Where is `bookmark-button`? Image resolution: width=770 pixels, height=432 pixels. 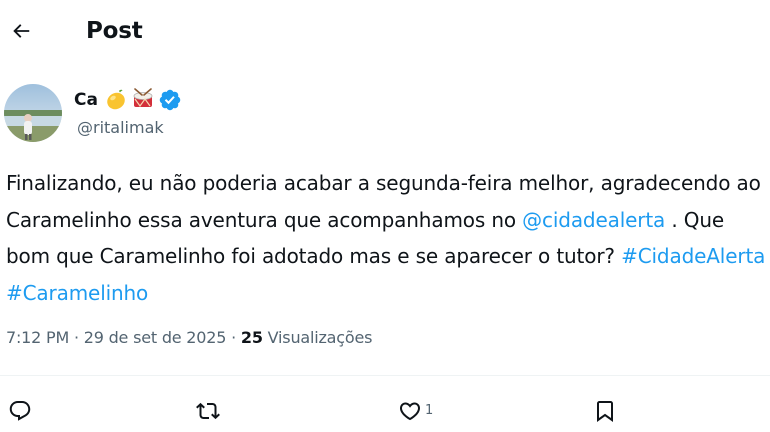
bookmark-button is located at coordinates (605, 411).